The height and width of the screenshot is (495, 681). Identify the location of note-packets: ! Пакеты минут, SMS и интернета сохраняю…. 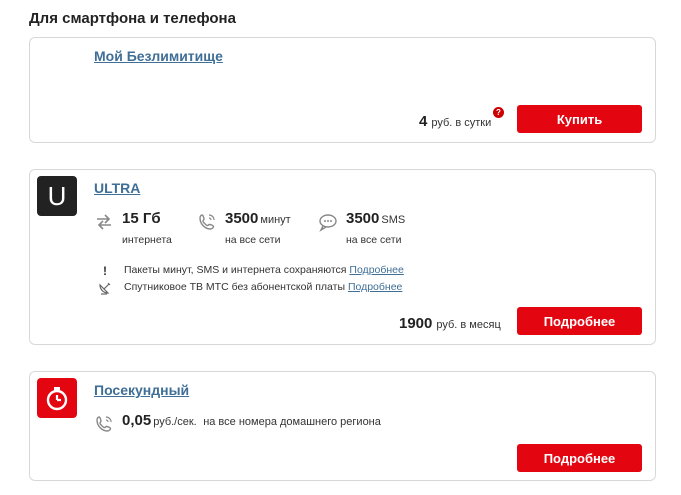
(253, 271).